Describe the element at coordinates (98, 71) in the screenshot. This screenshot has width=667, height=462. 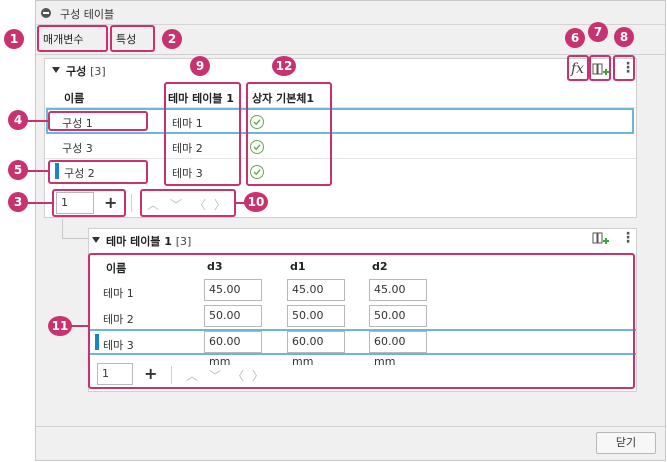
I see `config-section-count: [3]` at that location.